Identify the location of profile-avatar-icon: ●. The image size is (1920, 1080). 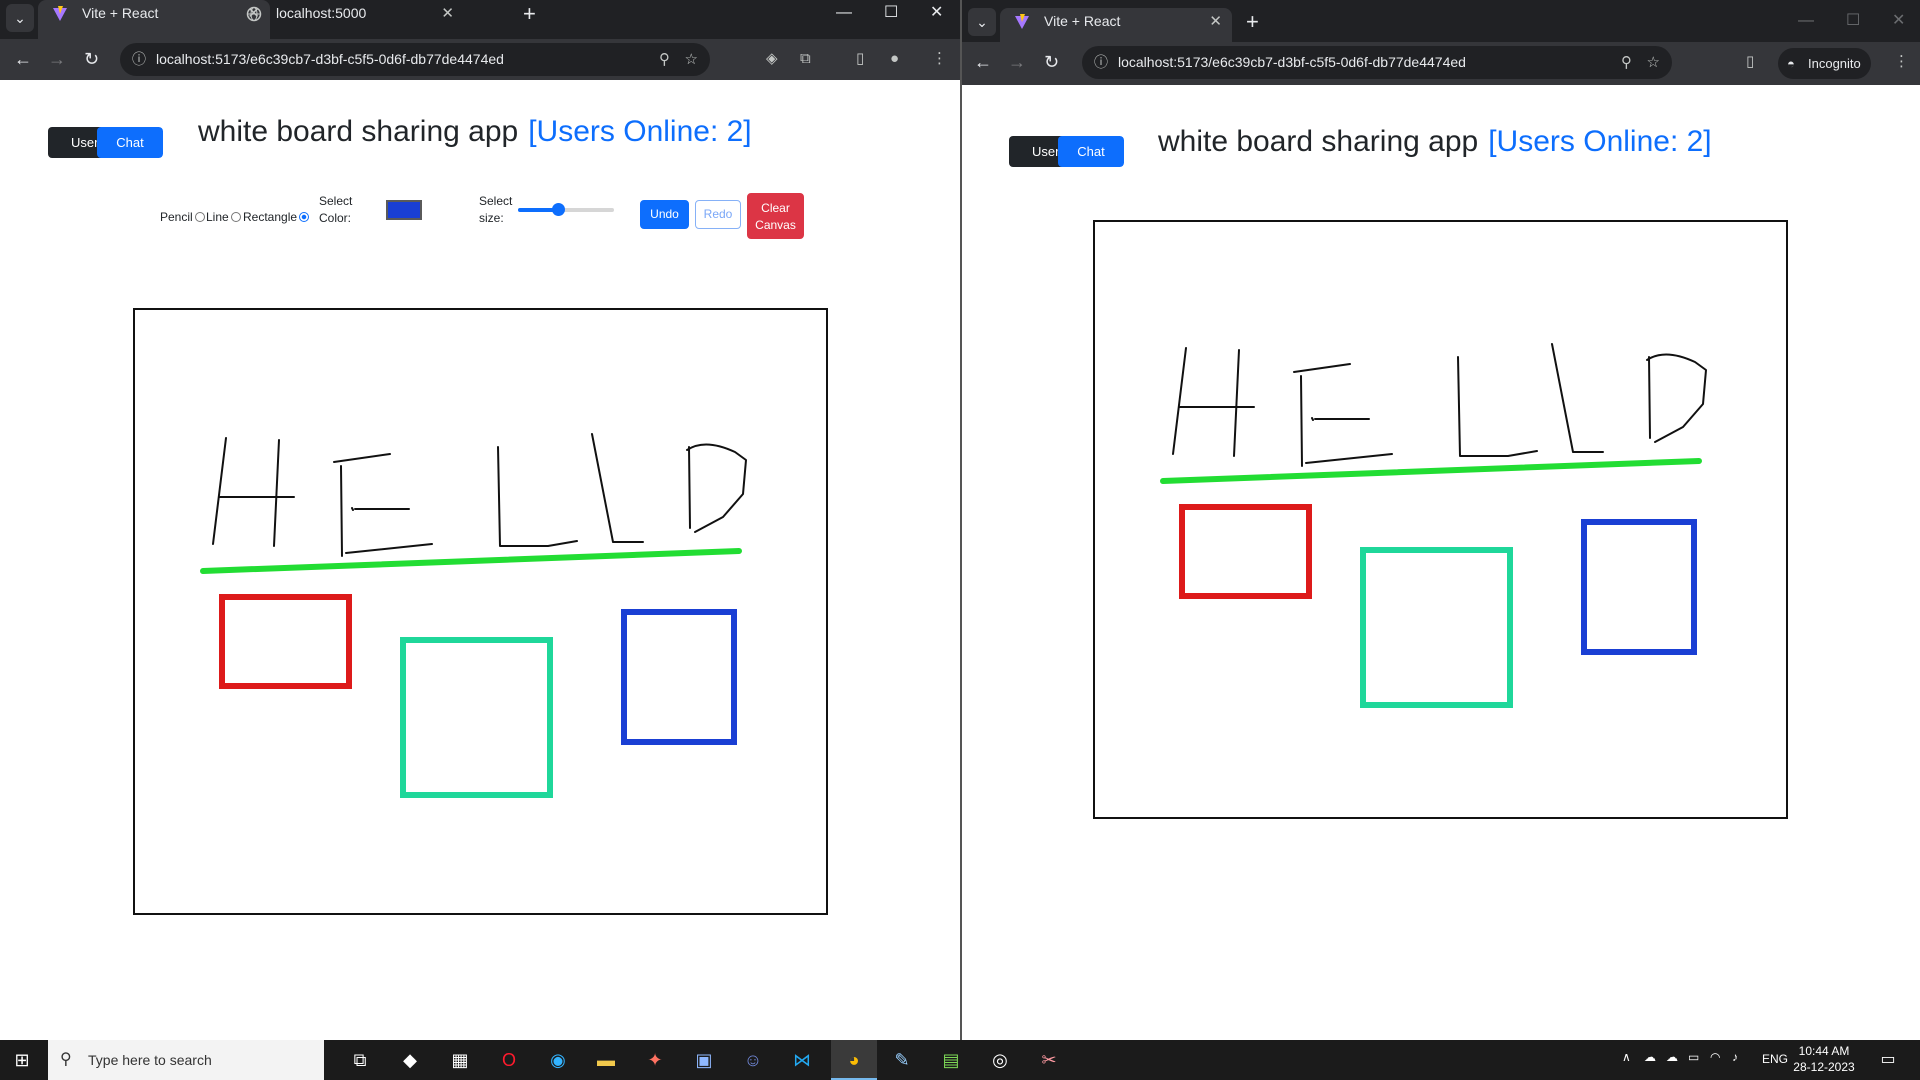
(894, 59).